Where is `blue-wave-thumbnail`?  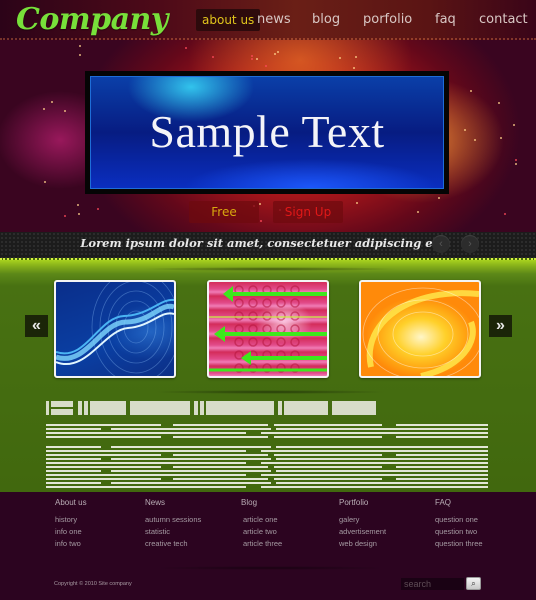 blue-wave-thumbnail is located at coordinates (115, 329).